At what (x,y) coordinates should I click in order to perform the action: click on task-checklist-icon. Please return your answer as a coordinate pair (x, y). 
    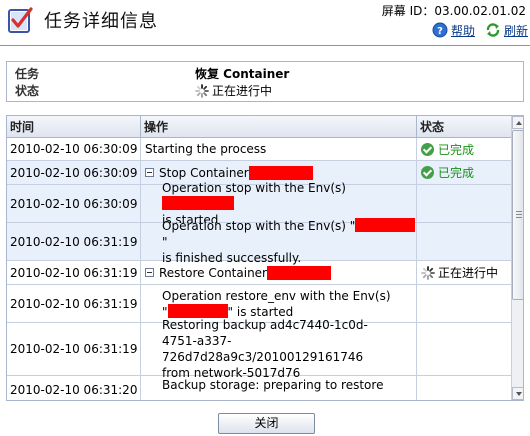
    Looking at the image, I should click on (20, 20).